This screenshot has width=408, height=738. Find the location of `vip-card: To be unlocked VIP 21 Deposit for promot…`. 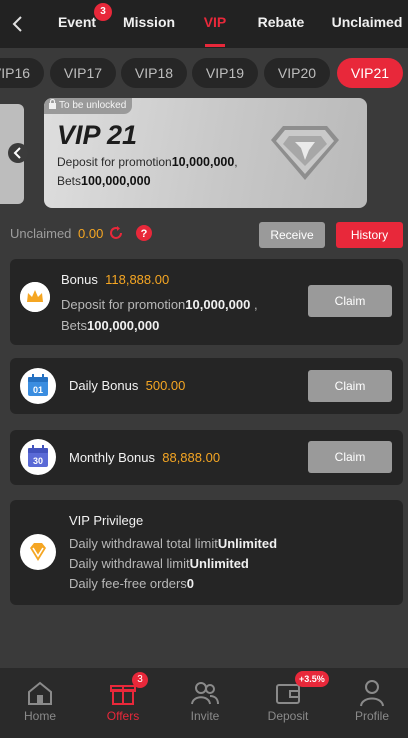

vip-card: To be unlocked VIP 21 Deposit for promot… is located at coordinates (205, 153).